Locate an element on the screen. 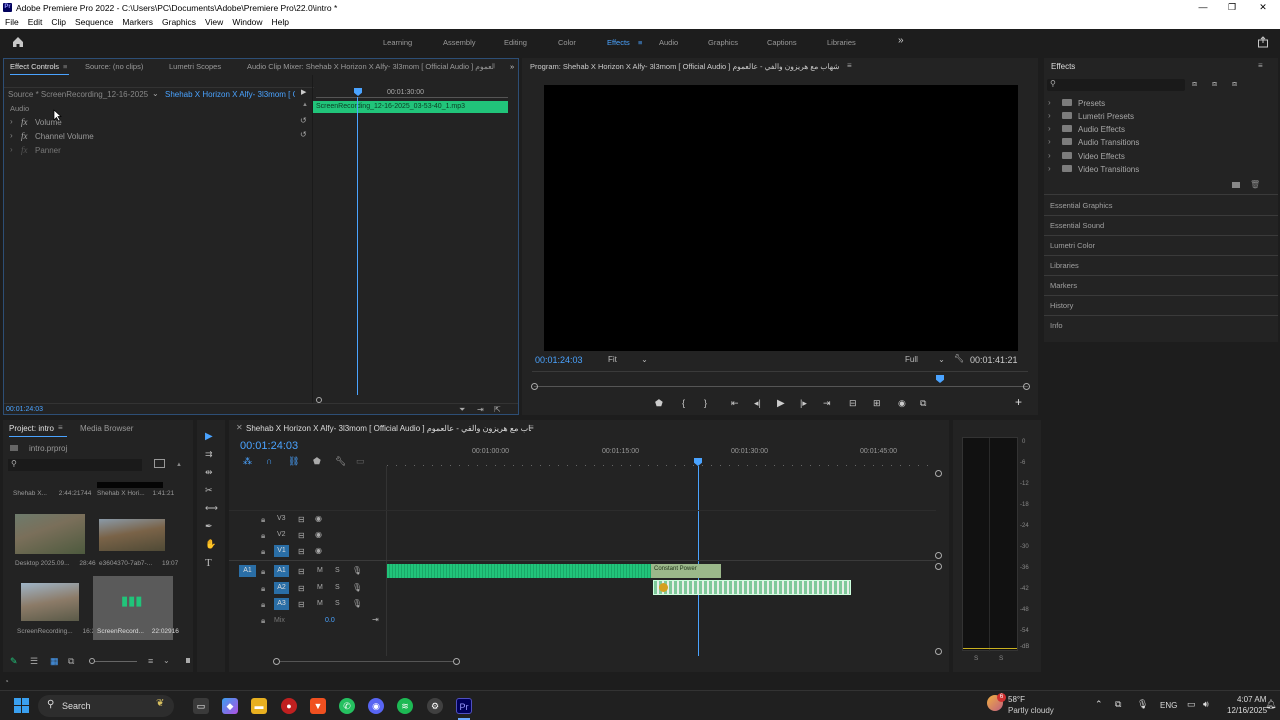 The width and height of the screenshot is (1280, 720). menu-markers: Markers is located at coordinates (137, 22).